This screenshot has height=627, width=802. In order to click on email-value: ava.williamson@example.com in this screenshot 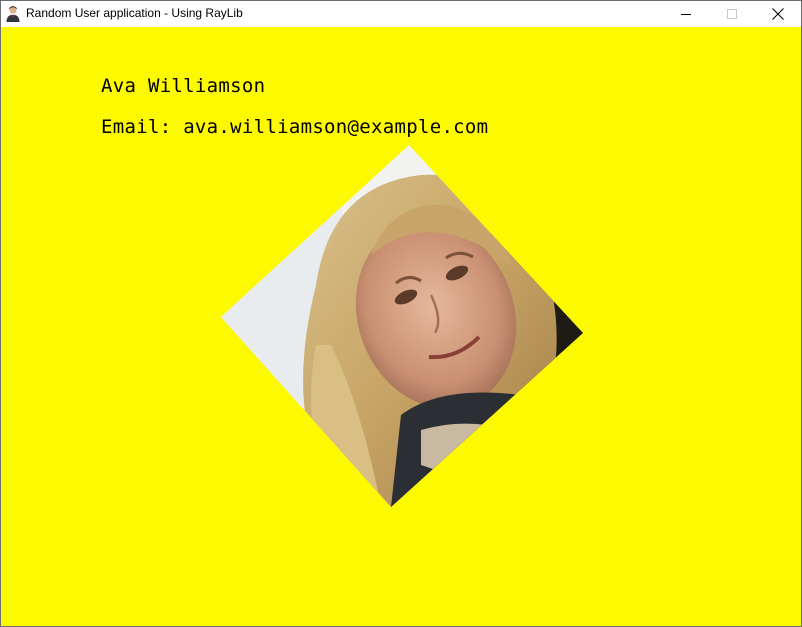, I will do `click(336, 127)`.